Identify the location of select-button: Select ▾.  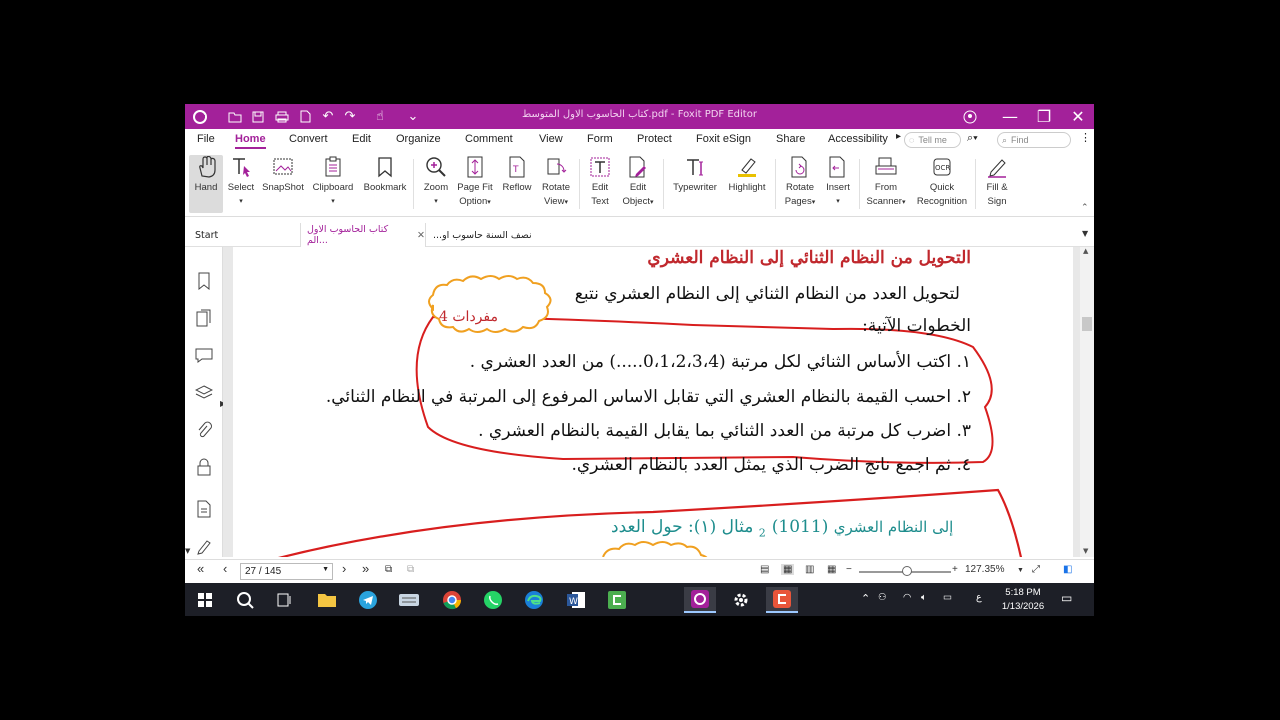
(241, 184).